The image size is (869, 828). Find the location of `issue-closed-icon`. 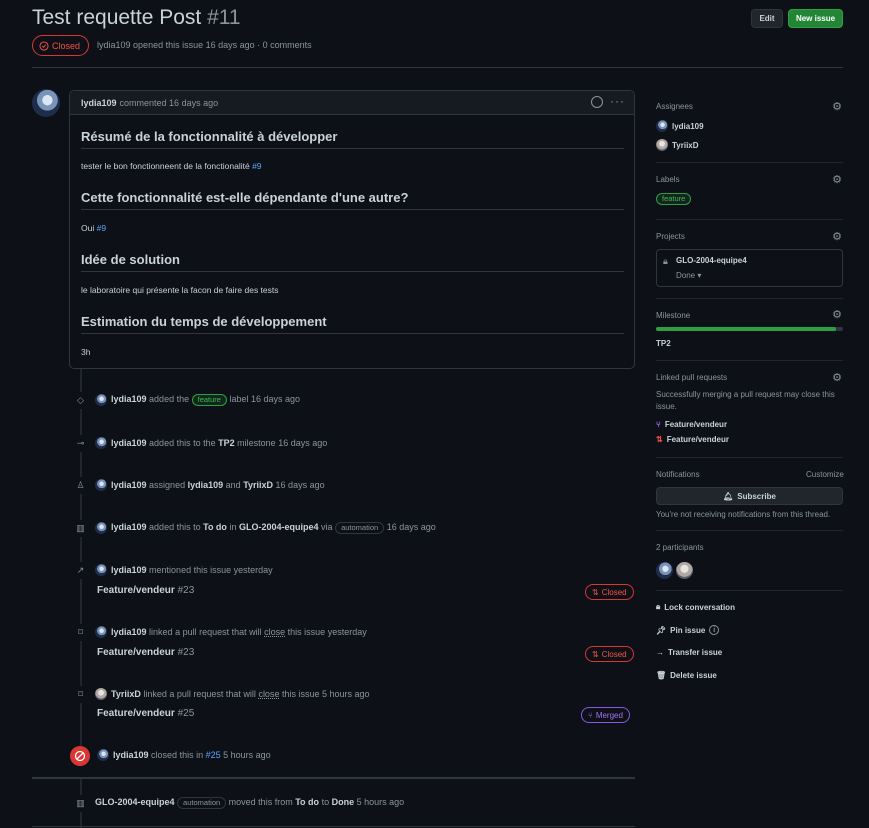

issue-closed-icon is located at coordinates (80, 756).